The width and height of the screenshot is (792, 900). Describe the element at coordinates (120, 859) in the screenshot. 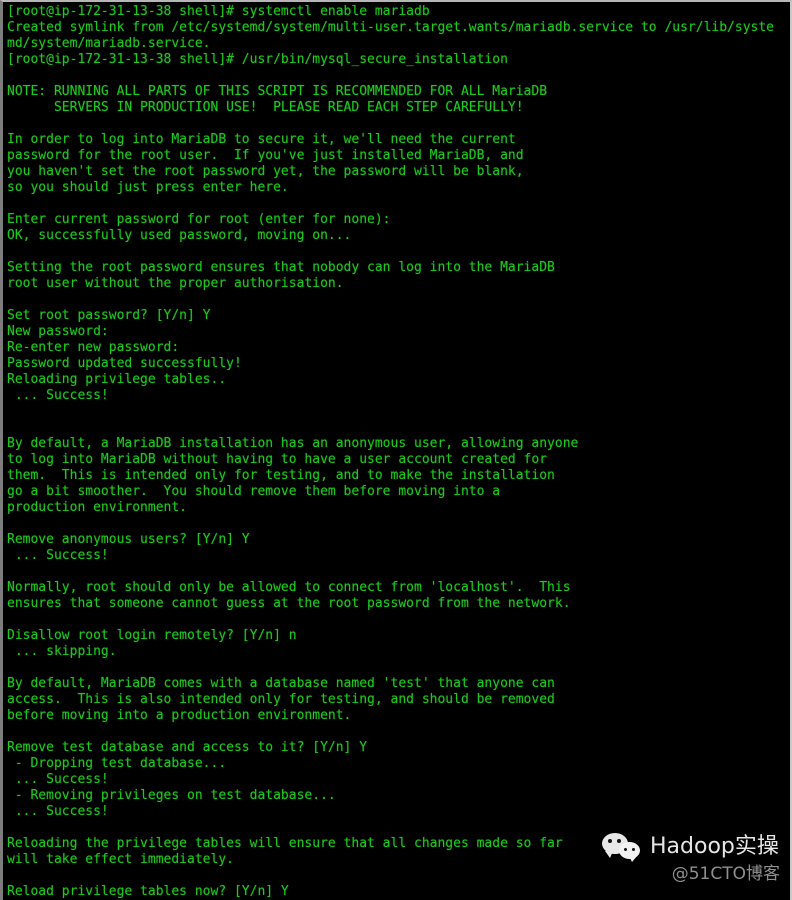

I see `terminal-line: will take effect immediately.` at that location.